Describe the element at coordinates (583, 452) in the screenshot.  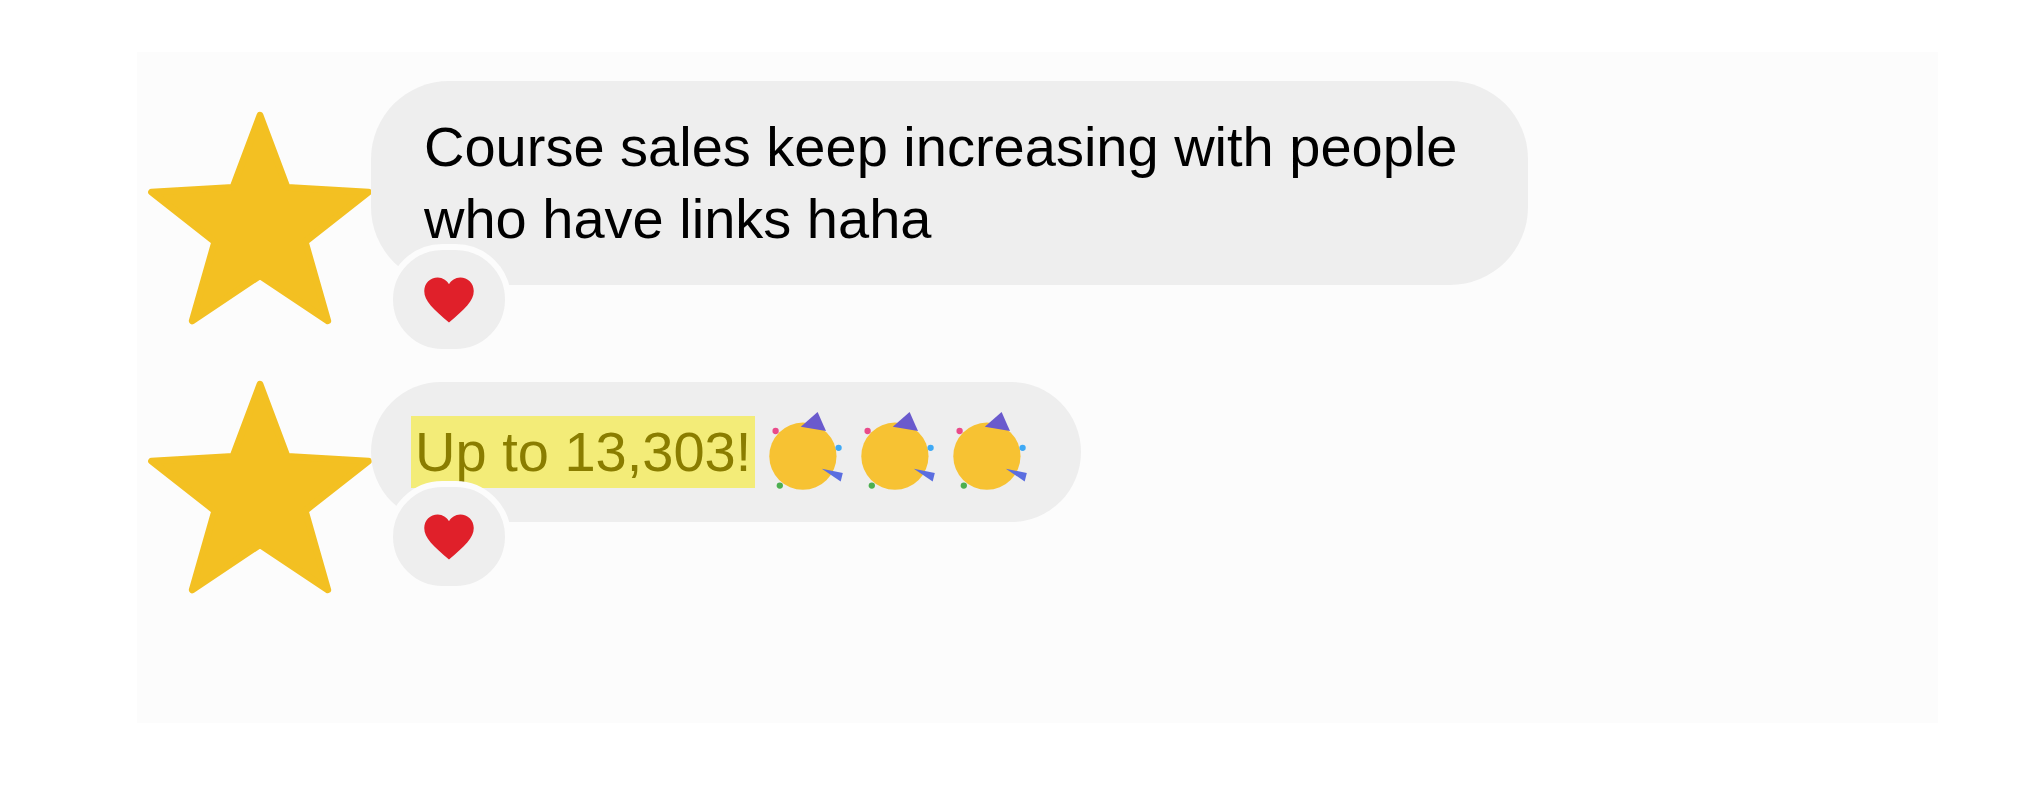
I see `message-text: Up to 13,303!` at that location.